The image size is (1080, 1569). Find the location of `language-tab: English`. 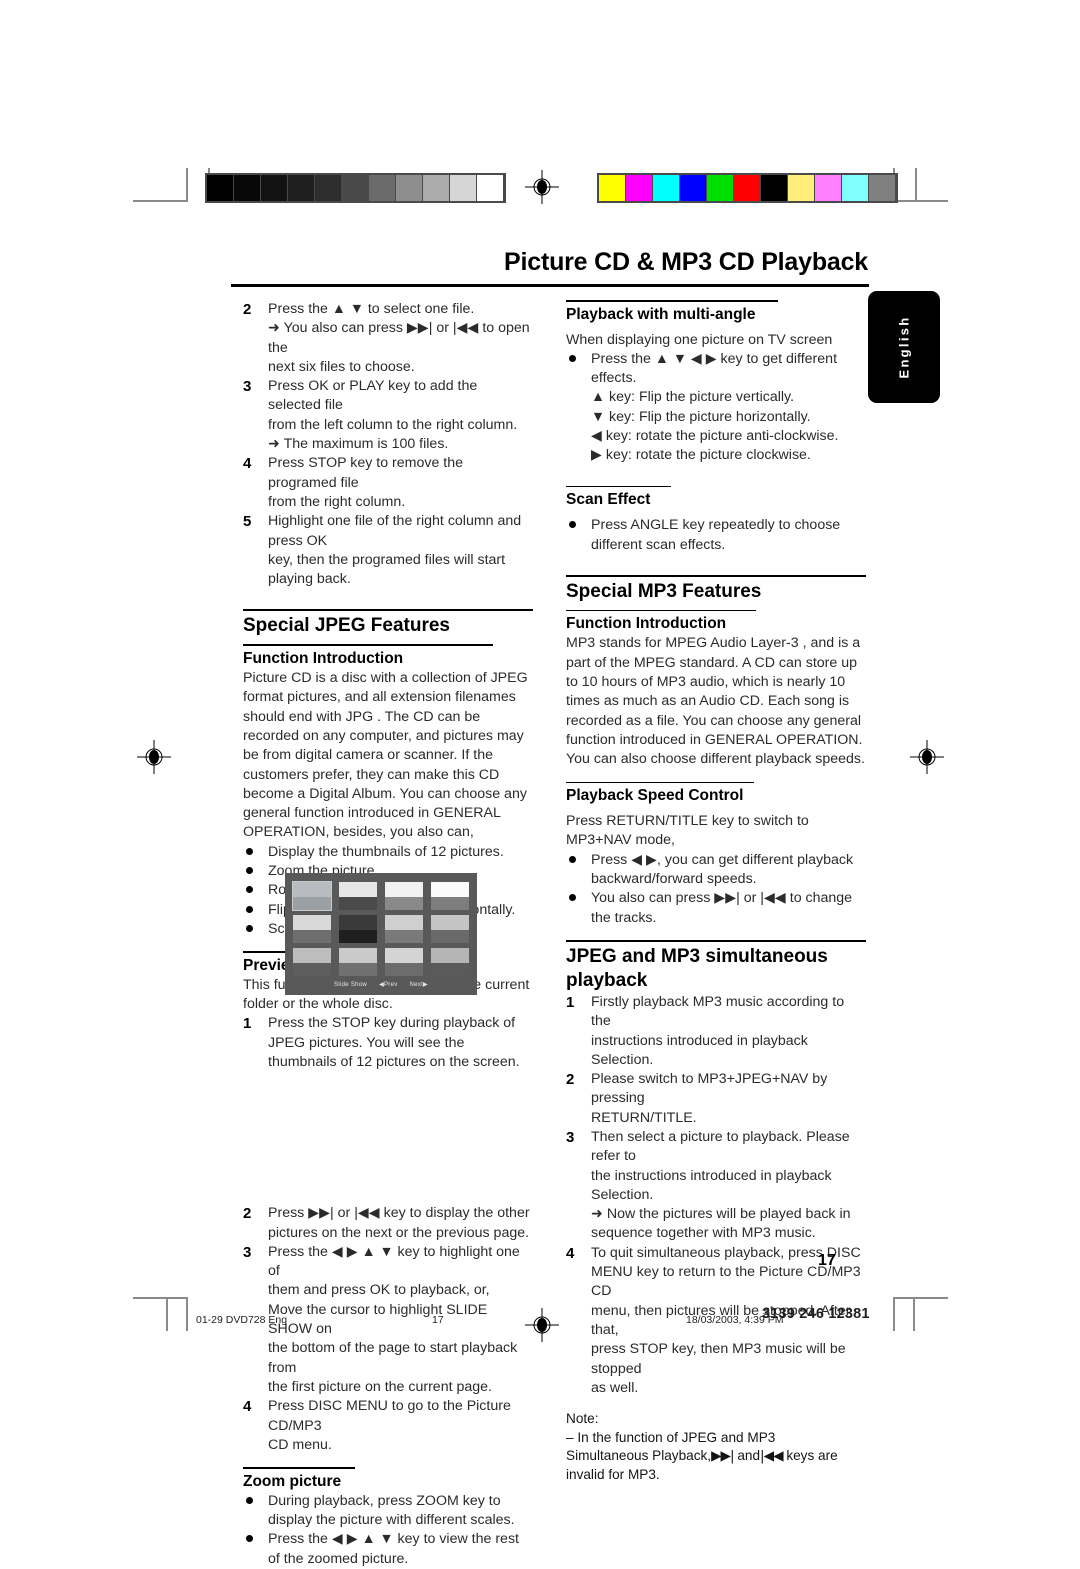

language-tab: English is located at coordinates (904, 347).